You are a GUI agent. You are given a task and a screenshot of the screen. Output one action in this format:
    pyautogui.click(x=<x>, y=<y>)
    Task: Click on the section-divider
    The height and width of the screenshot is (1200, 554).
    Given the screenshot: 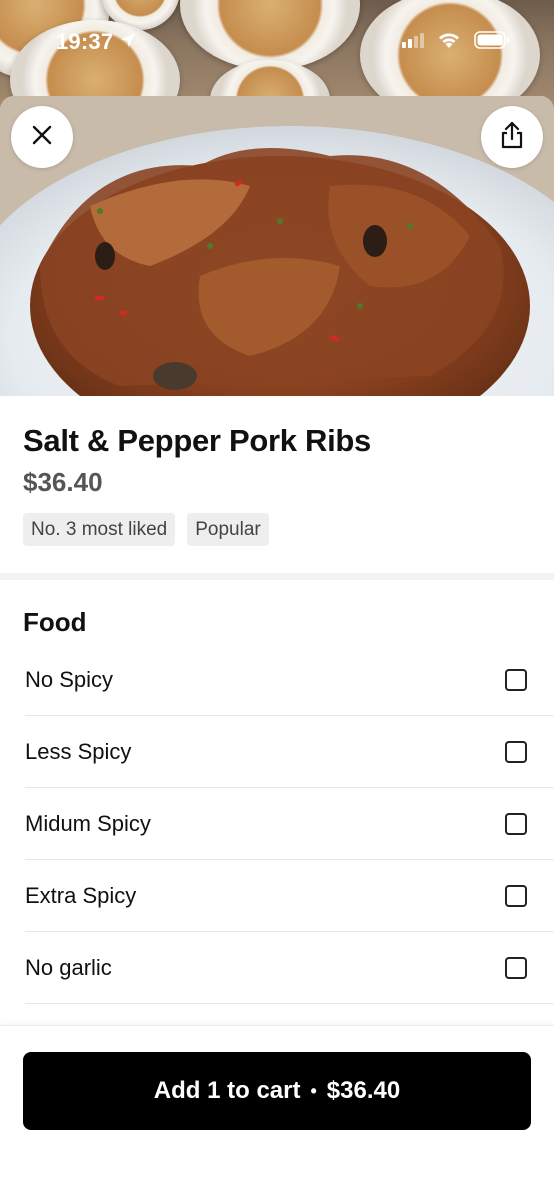 What is the action you would take?
    pyautogui.click(x=277, y=576)
    